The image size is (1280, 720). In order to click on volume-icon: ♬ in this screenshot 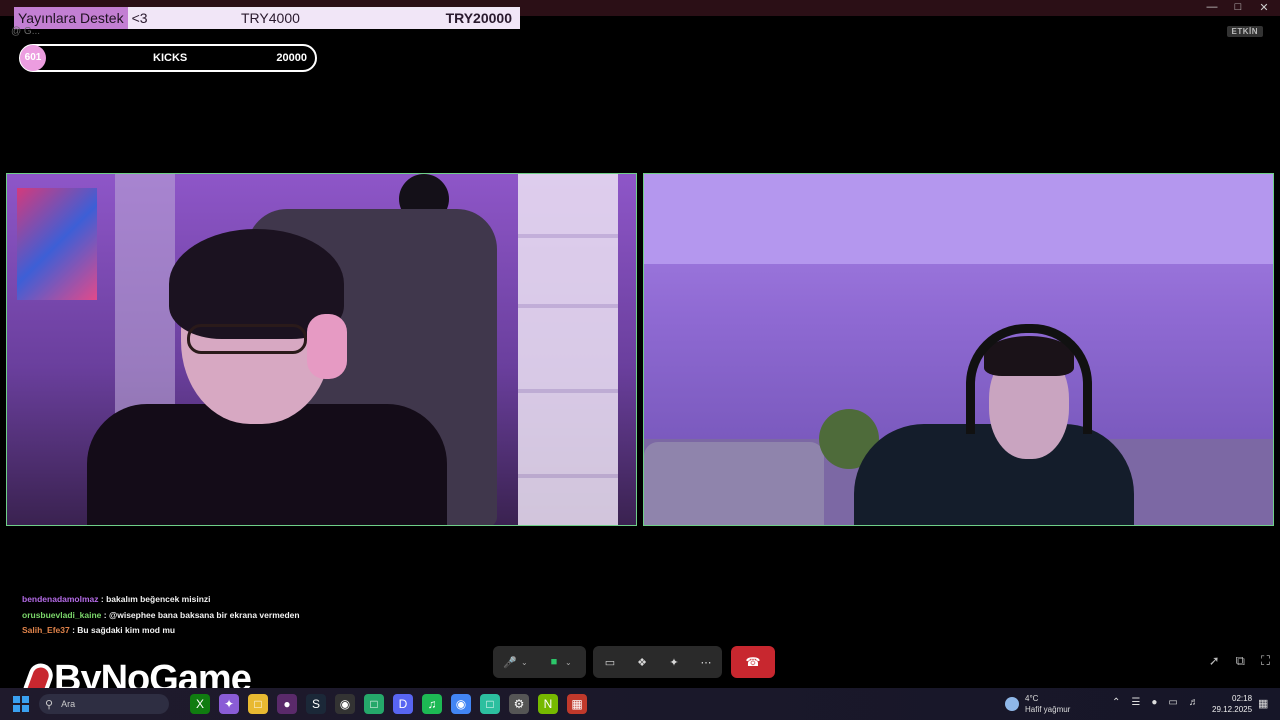, I will do `click(1194, 702)`.